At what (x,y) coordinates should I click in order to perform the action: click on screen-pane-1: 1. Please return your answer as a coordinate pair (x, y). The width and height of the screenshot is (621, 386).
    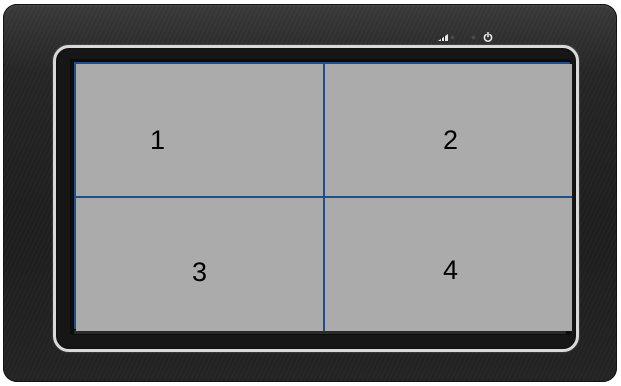
    Looking at the image, I should click on (200, 130).